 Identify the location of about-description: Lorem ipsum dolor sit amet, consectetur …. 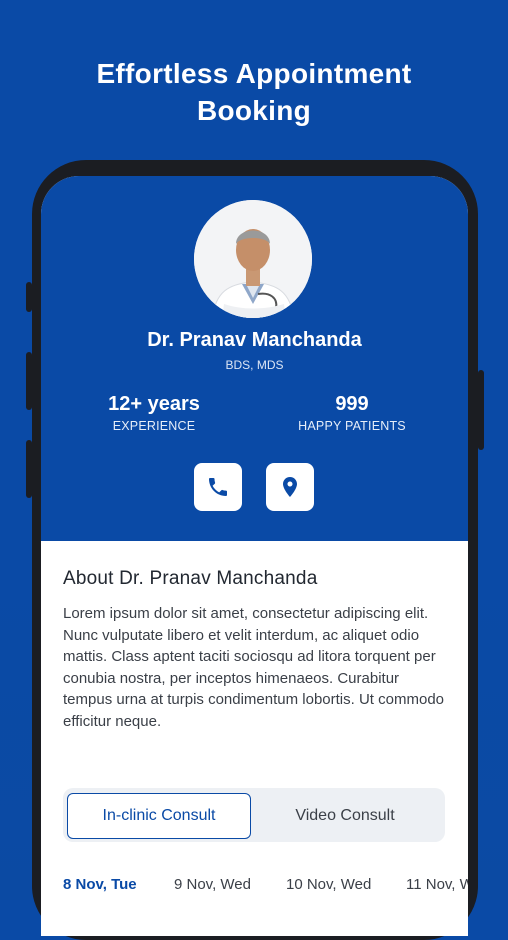
(253, 667).